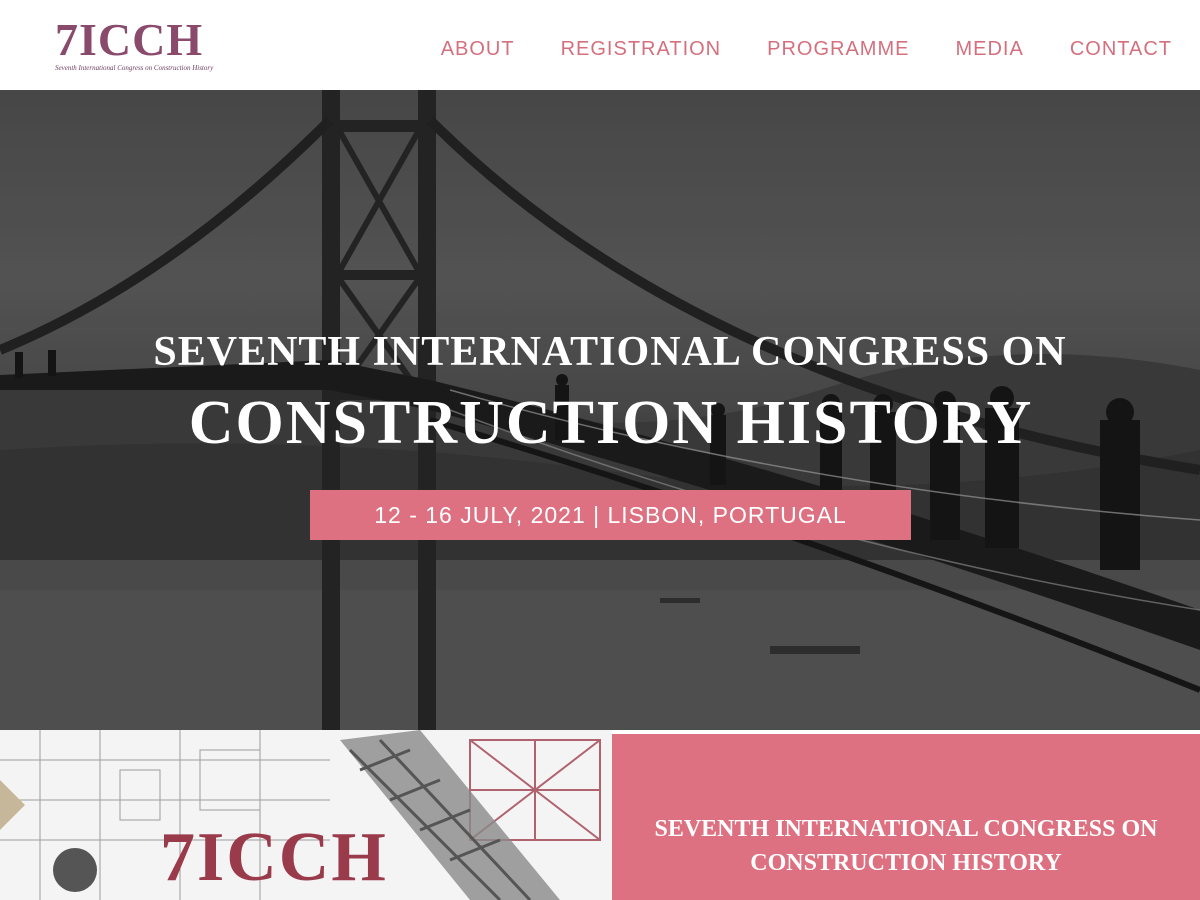 This screenshot has height=900, width=1200. What do you see at coordinates (1121, 49) in the screenshot?
I see `nav-contact: CONTACT` at bounding box center [1121, 49].